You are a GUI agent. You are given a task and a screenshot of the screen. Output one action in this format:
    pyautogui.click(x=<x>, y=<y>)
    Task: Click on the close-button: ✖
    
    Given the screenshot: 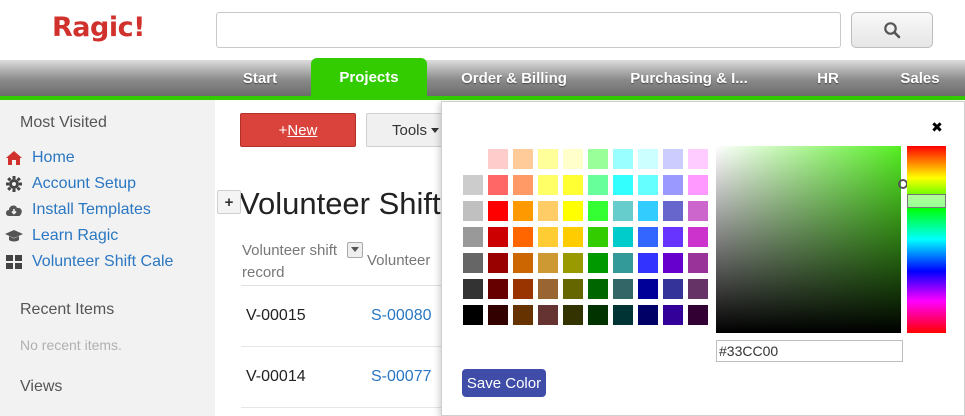 What is the action you would take?
    pyautogui.click(x=937, y=127)
    